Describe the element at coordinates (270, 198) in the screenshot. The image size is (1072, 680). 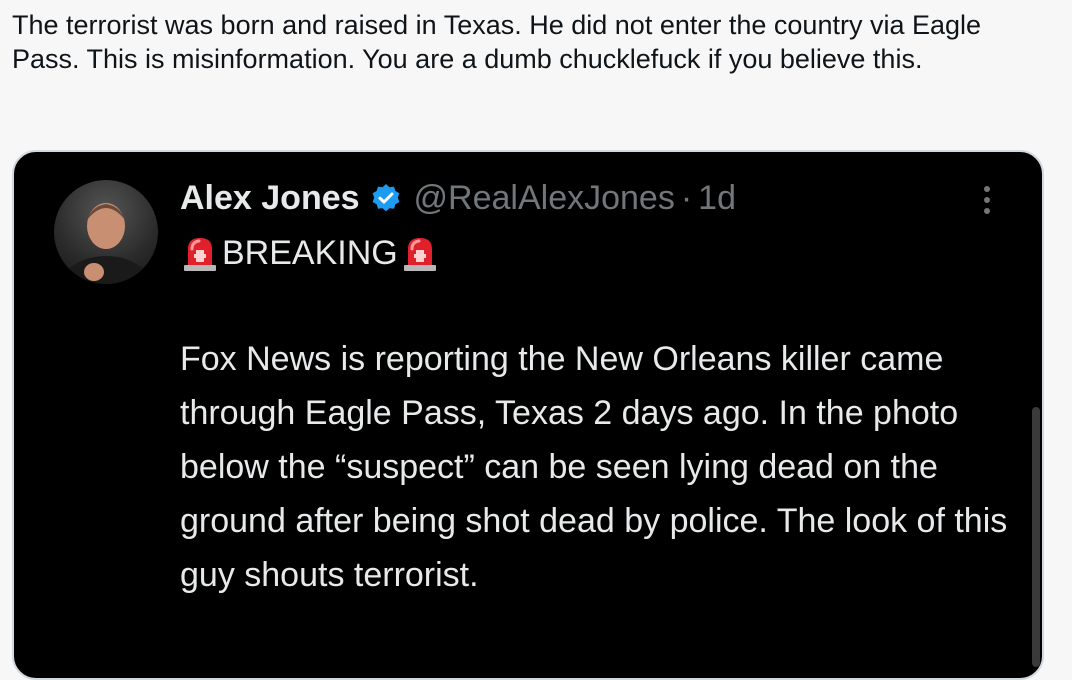
I see `display-name: Alex Jones` at that location.